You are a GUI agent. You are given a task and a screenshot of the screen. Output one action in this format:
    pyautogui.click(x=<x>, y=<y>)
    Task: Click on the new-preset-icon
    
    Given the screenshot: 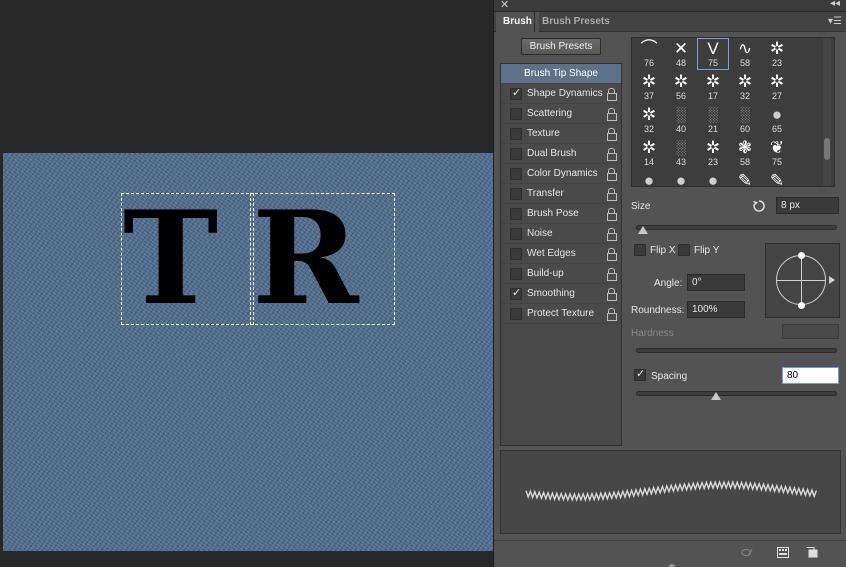 What is the action you would take?
    pyautogui.click(x=812, y=552)
    